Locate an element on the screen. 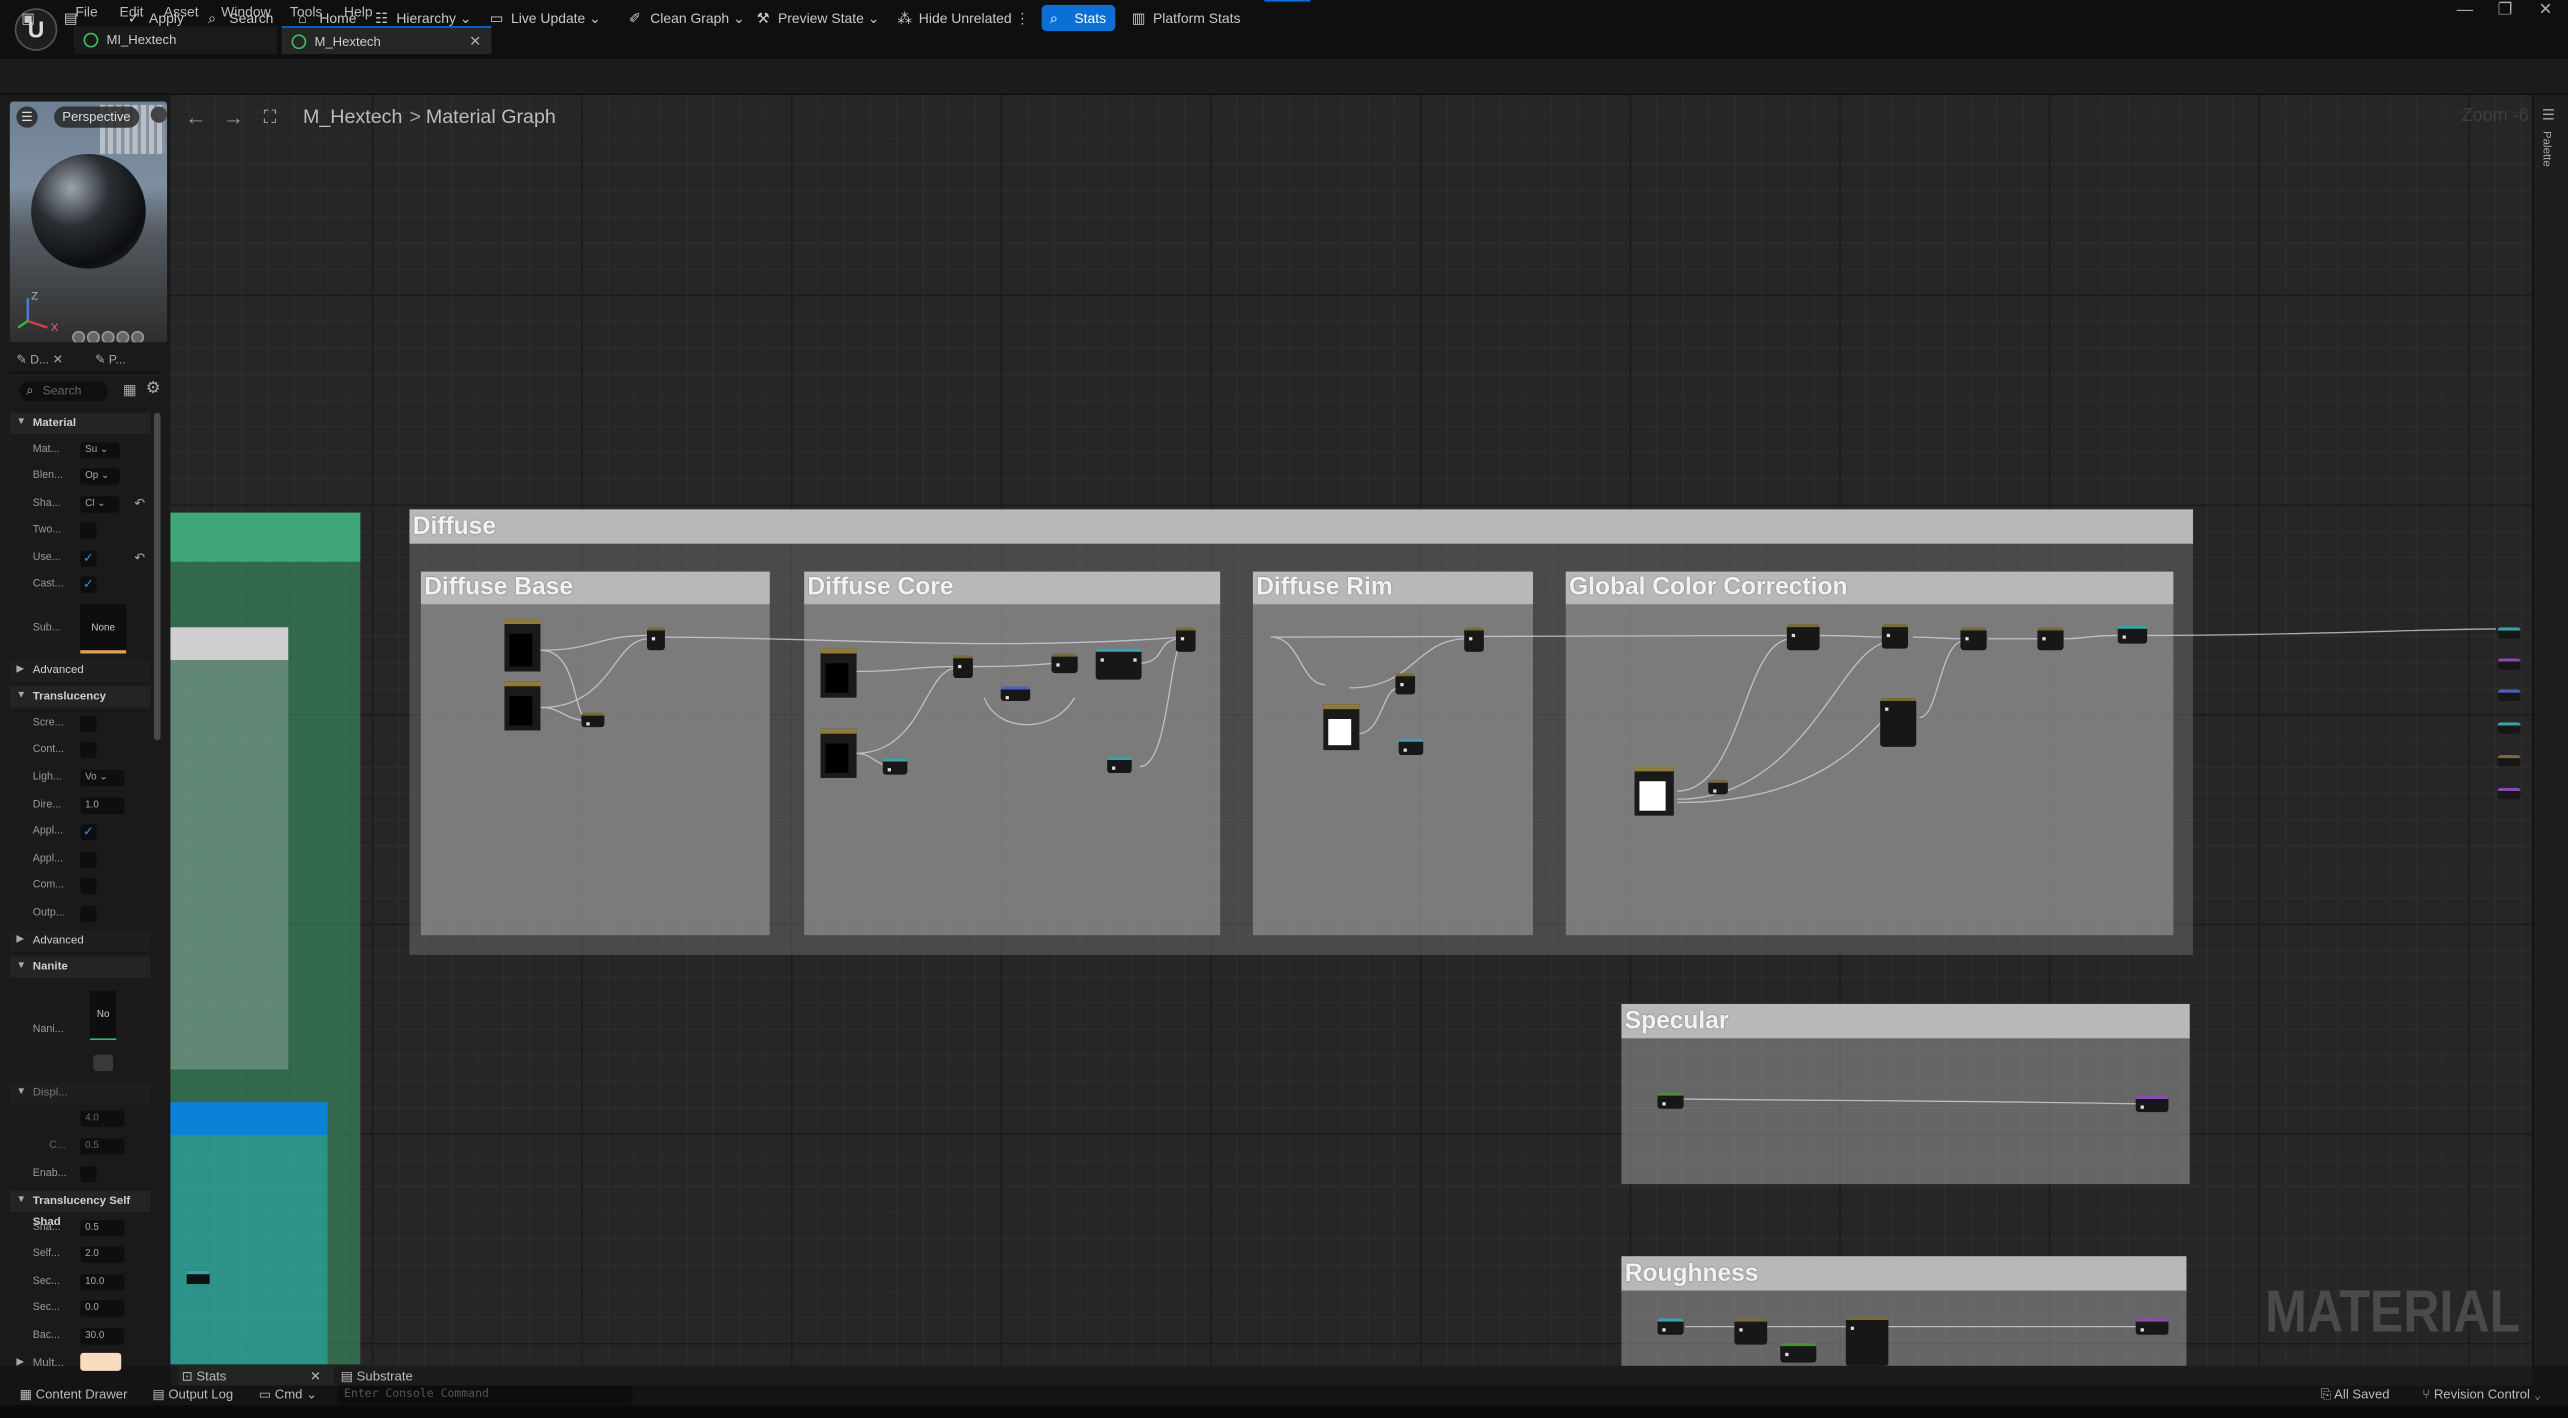 The width and height of the screenshot is (2568, 1418). perspective-button: Perspective is located at coordinates (96, 117).